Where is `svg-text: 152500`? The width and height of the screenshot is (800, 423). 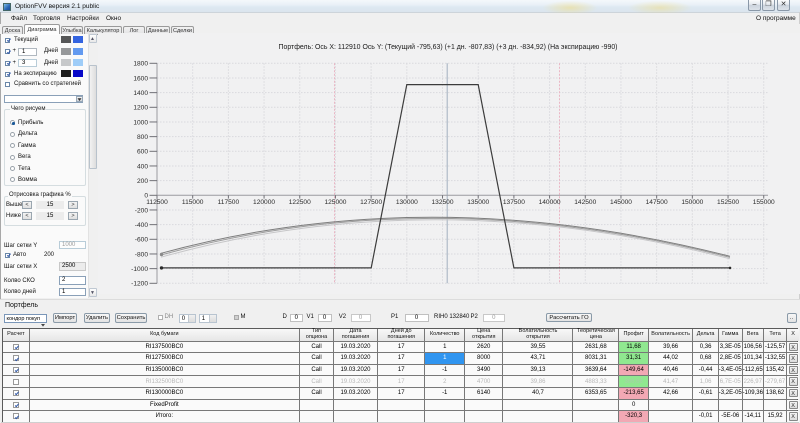 svg-text: 152500 is located at coordinates (728, 202).